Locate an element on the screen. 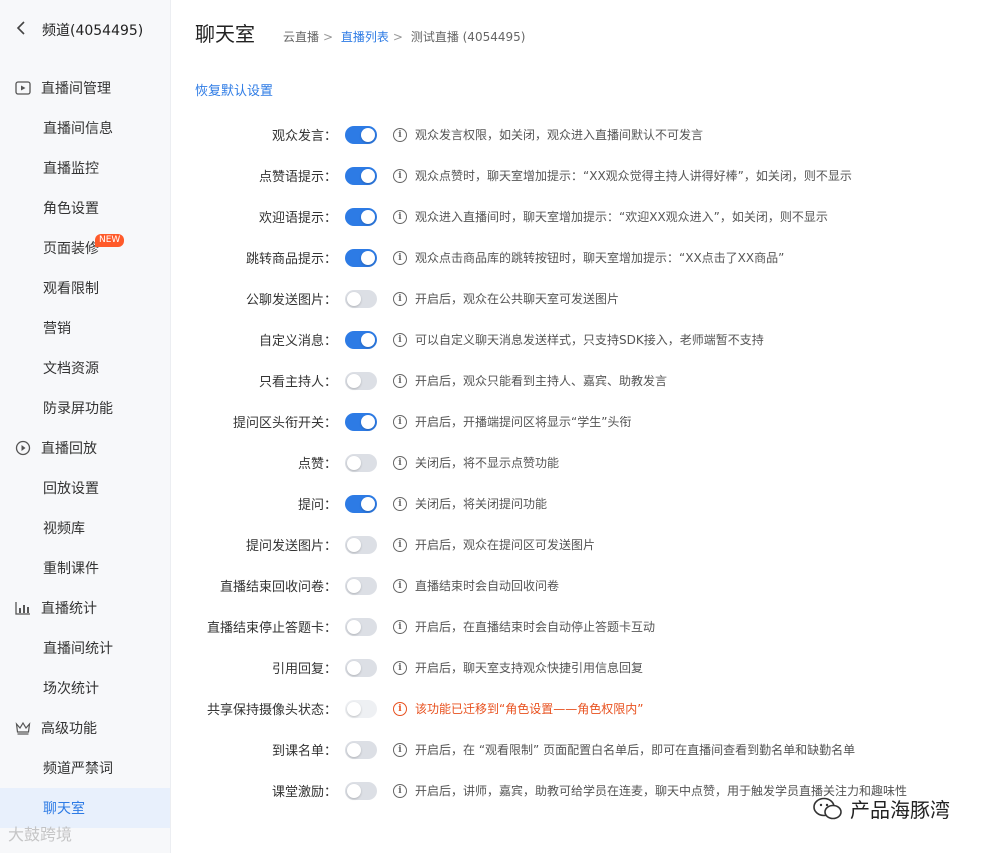 This screenshot has height=853, width=982. watermark-right-text: 产品海豚湾 is located at coordinates (900, 810).